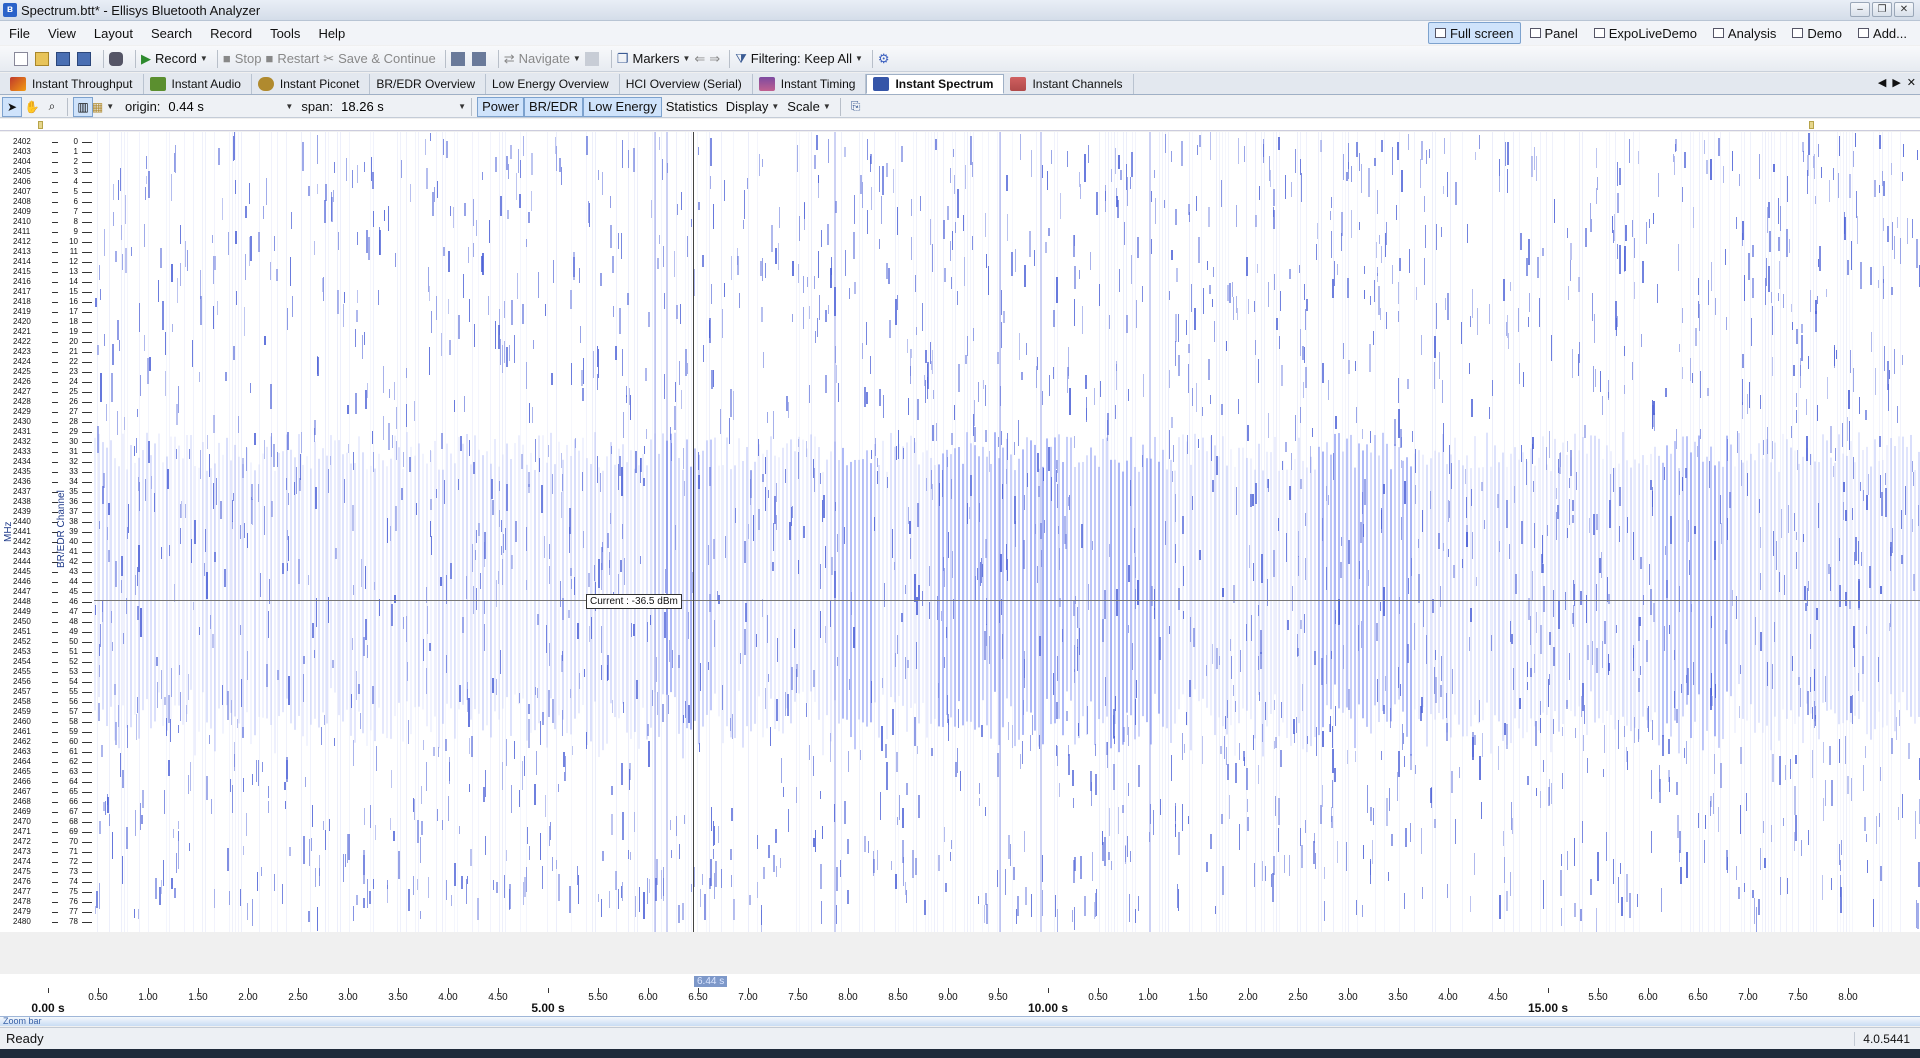 The height and width of the screenshot is (1058, 1920). I want to click on close-icon: ✕, so click(1904, 9).